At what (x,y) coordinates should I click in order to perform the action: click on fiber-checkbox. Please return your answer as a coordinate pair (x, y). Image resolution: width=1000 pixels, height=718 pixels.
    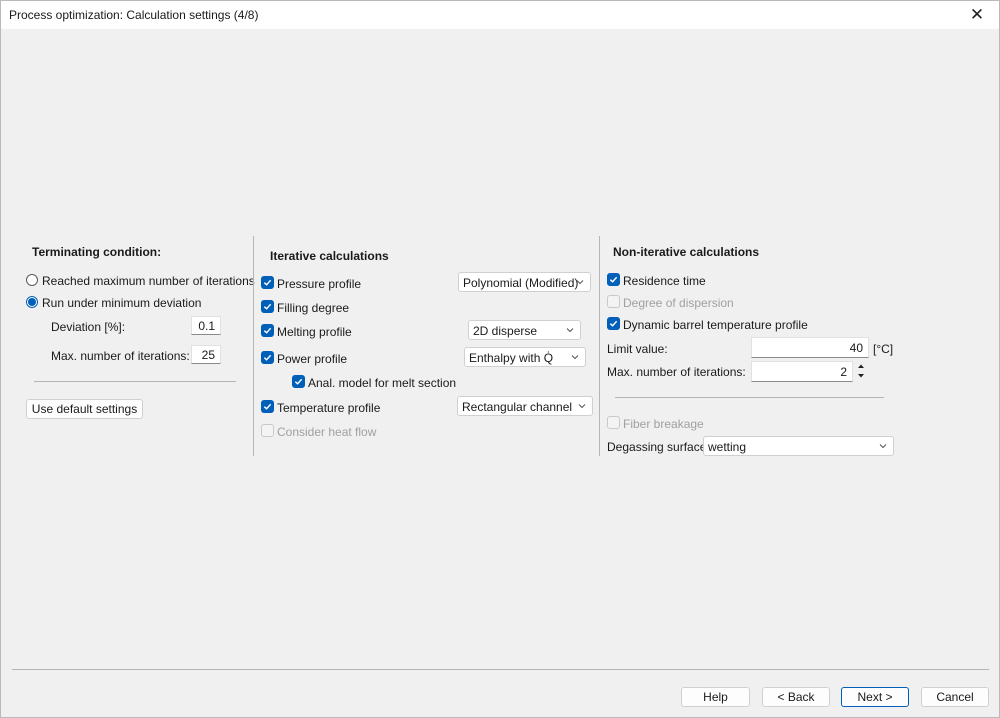
    Looking at the image, I should click on (613, 422).